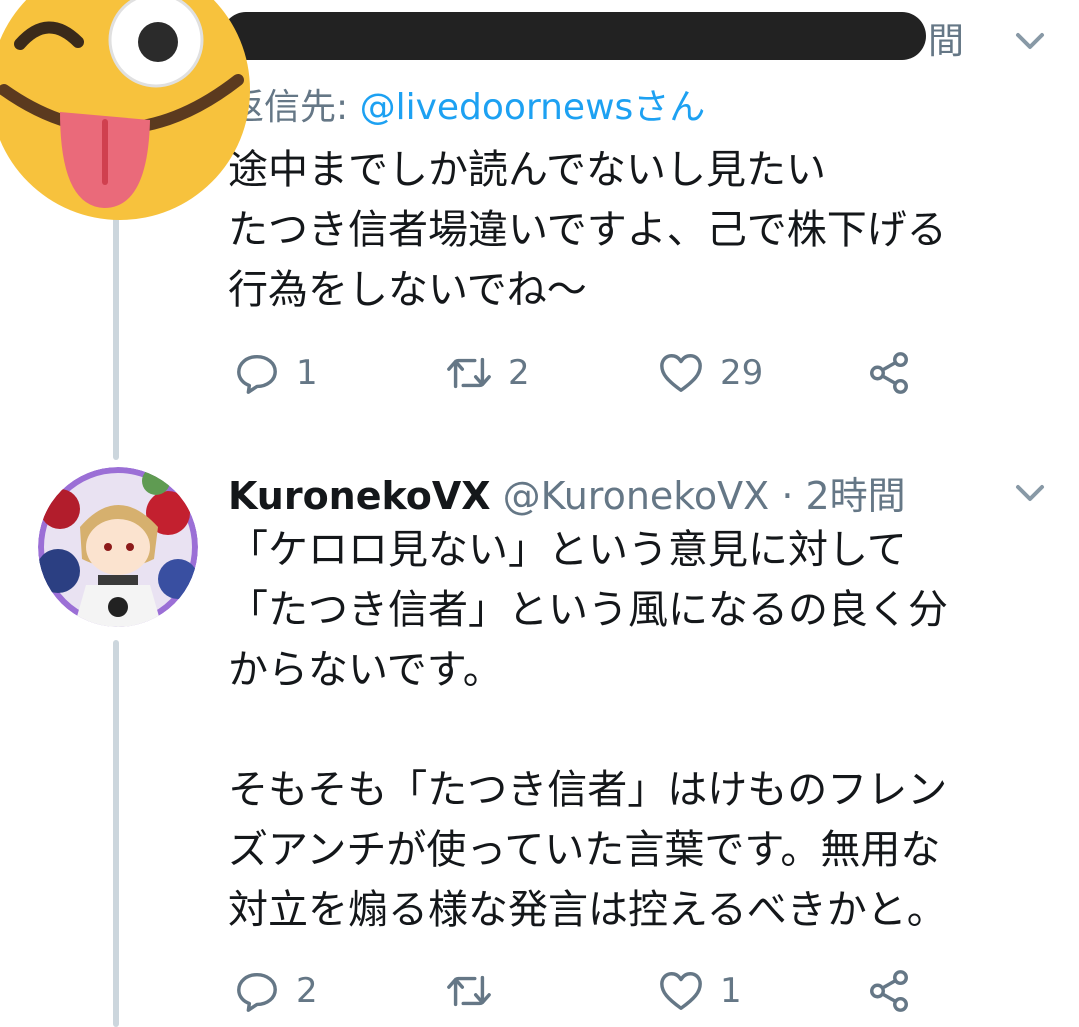  I want to click on display-name: KuronekoVX, so click(359, 496).